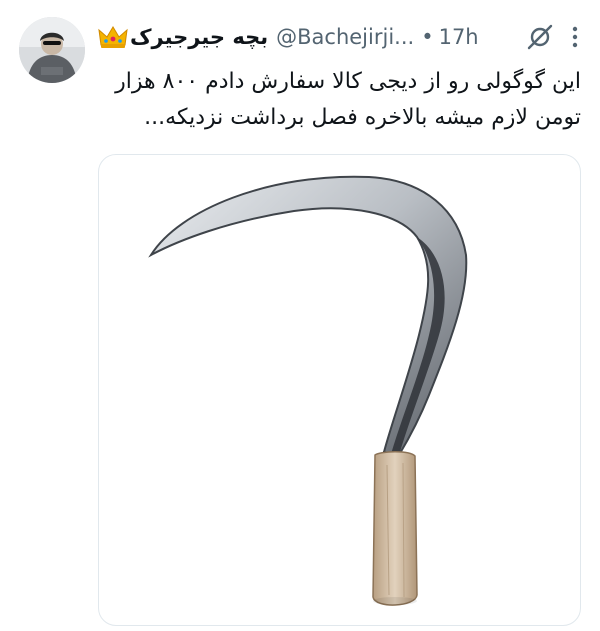 The image size is (600, 631). I want to click on avatar-image, so click(52, 50).